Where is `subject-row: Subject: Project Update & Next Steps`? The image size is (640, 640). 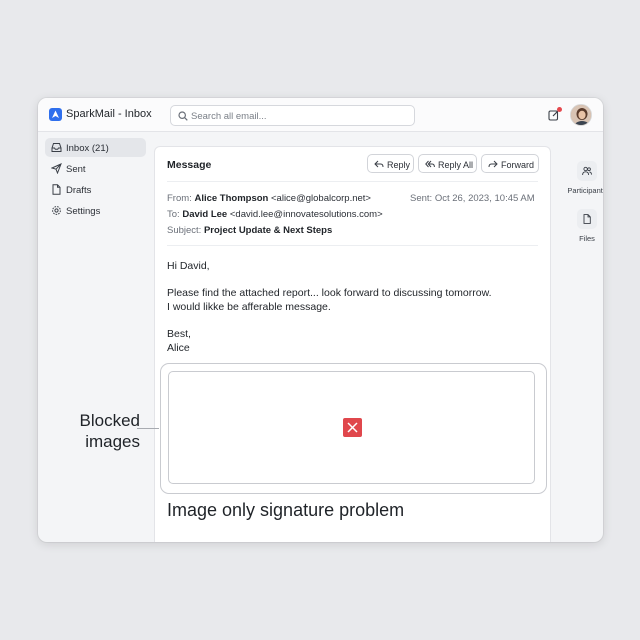
subject-row: Subject: Project Update & Next Steps is located at coordinates (249, 230).